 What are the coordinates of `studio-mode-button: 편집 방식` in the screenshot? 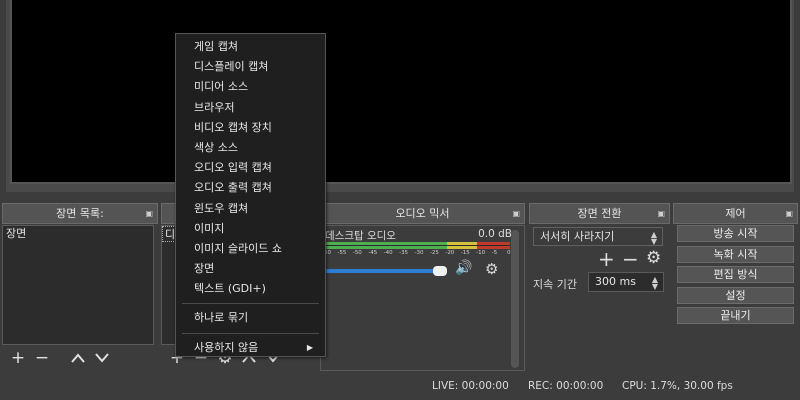 It's located at (735, 274).